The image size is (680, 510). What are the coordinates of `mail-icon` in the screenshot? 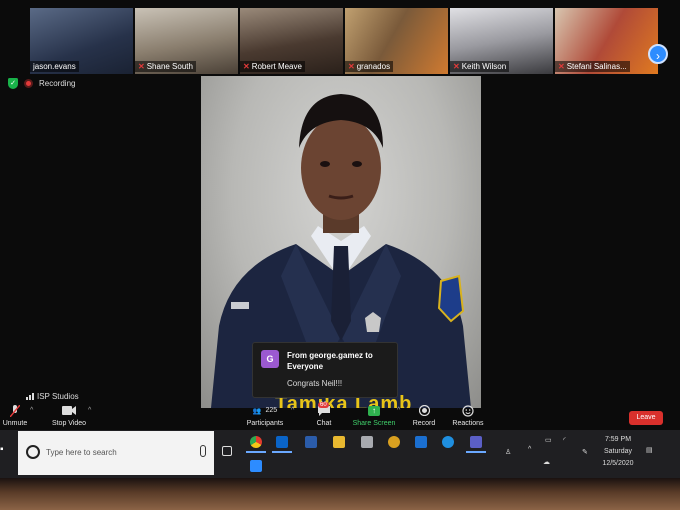 It's located at (421, 442).